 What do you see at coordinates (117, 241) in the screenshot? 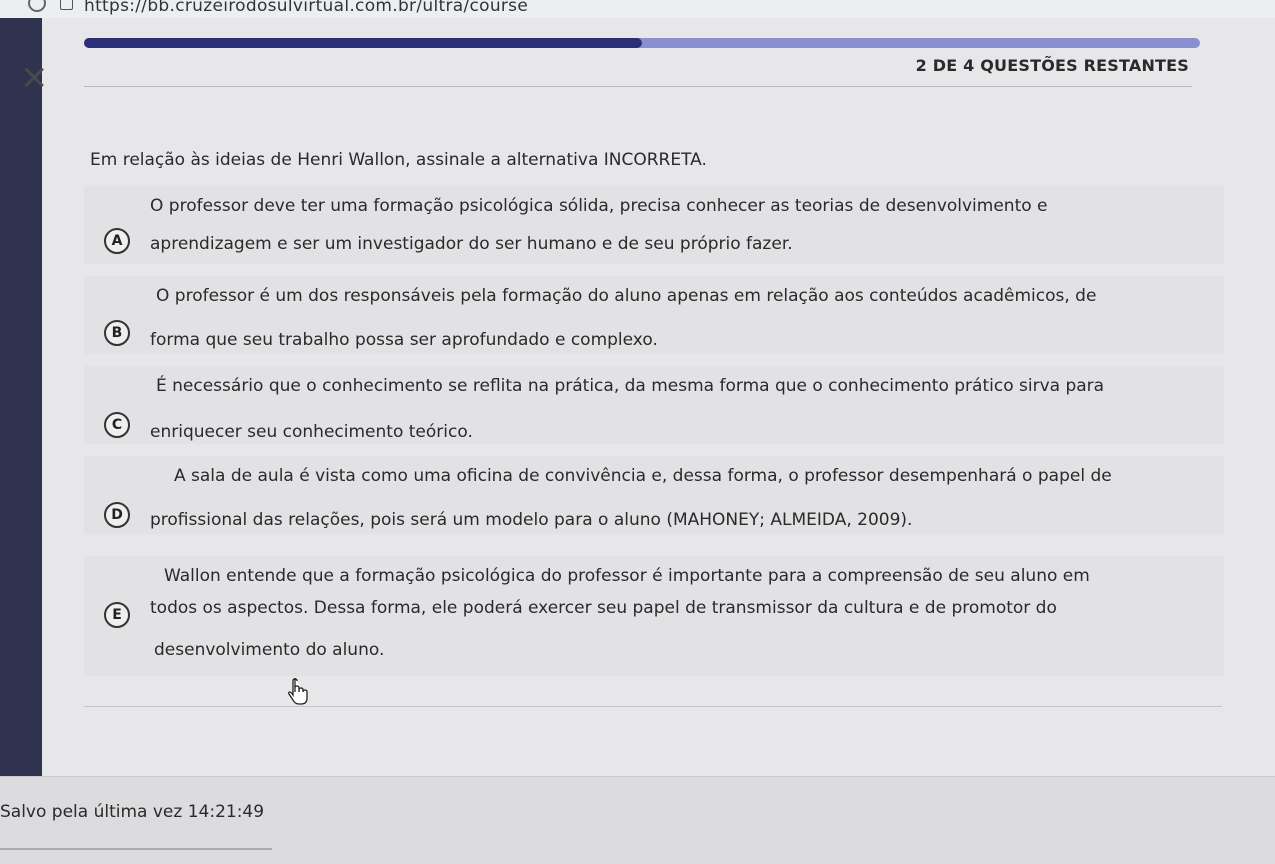
I see `option-letter: A` at bounding box center [117, 241].